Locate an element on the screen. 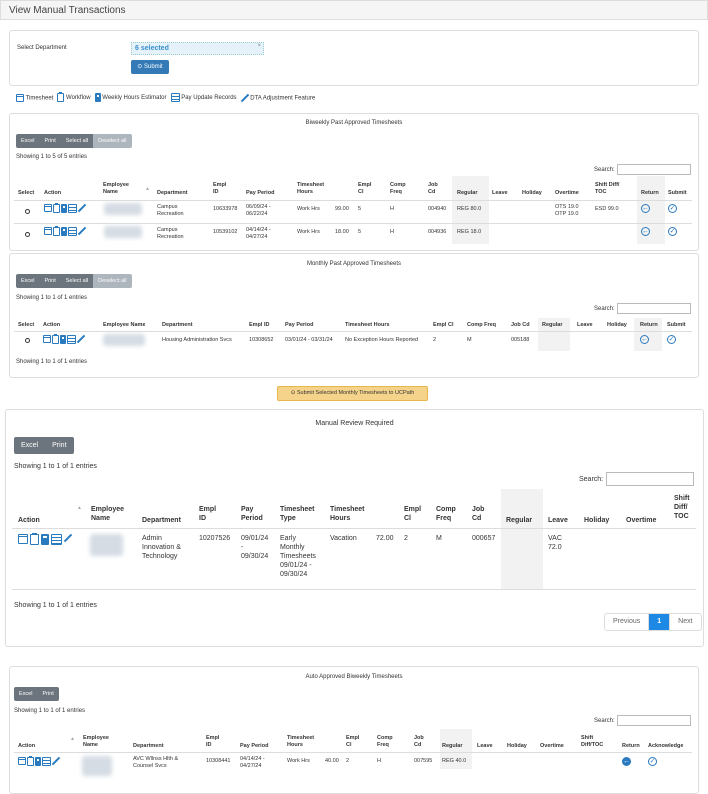  col-submit: Submit is located at coordinates (677, 193).